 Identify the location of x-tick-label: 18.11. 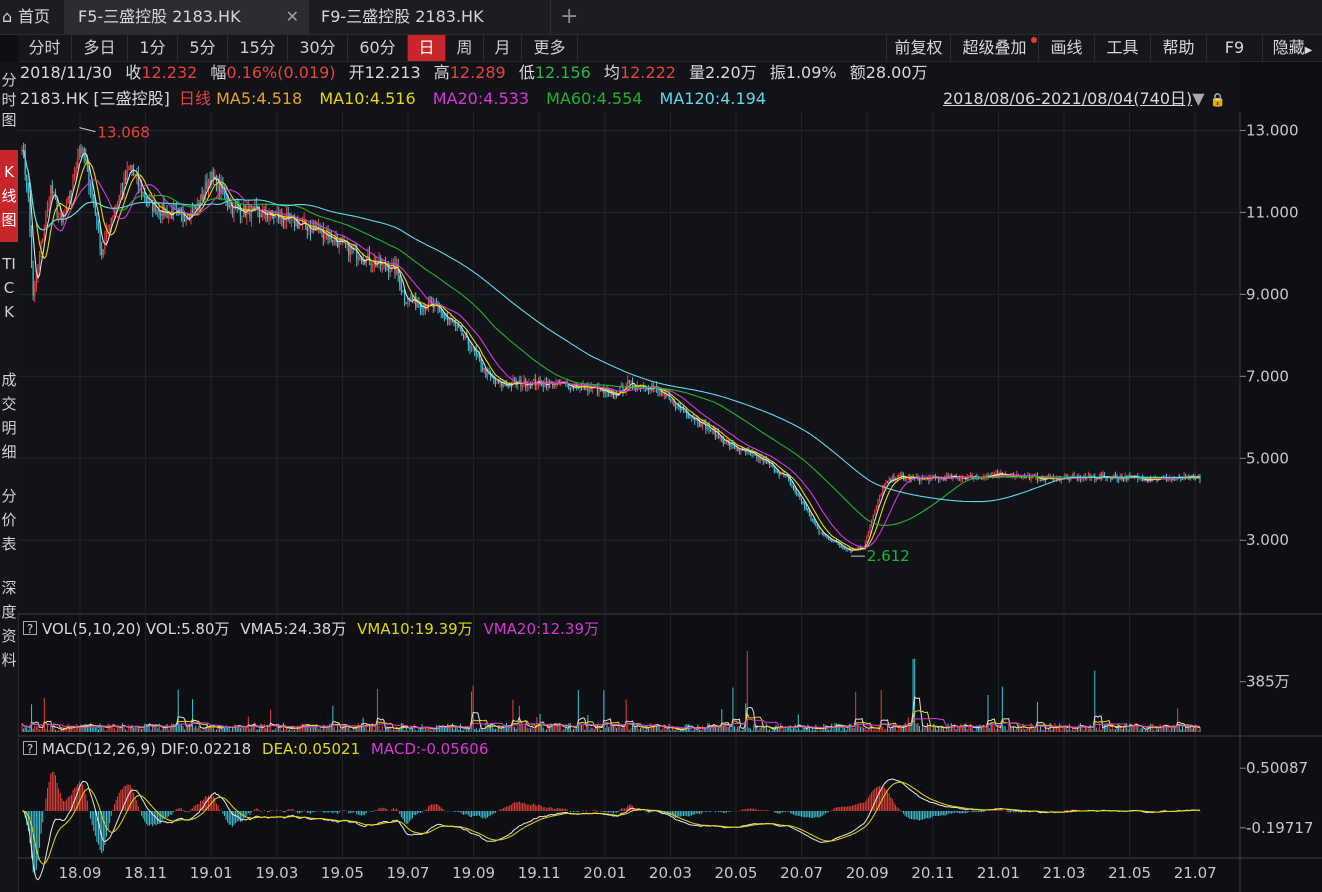
(145, 873).